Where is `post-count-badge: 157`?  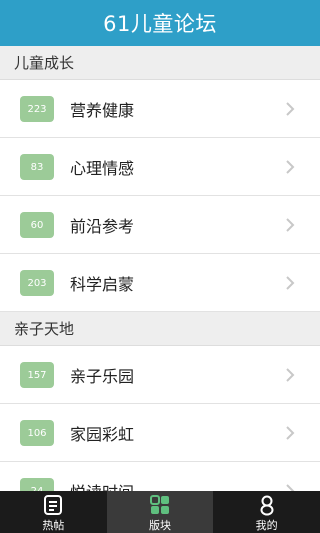
post-count-badge: 157 is located at coordinates (37, 375).